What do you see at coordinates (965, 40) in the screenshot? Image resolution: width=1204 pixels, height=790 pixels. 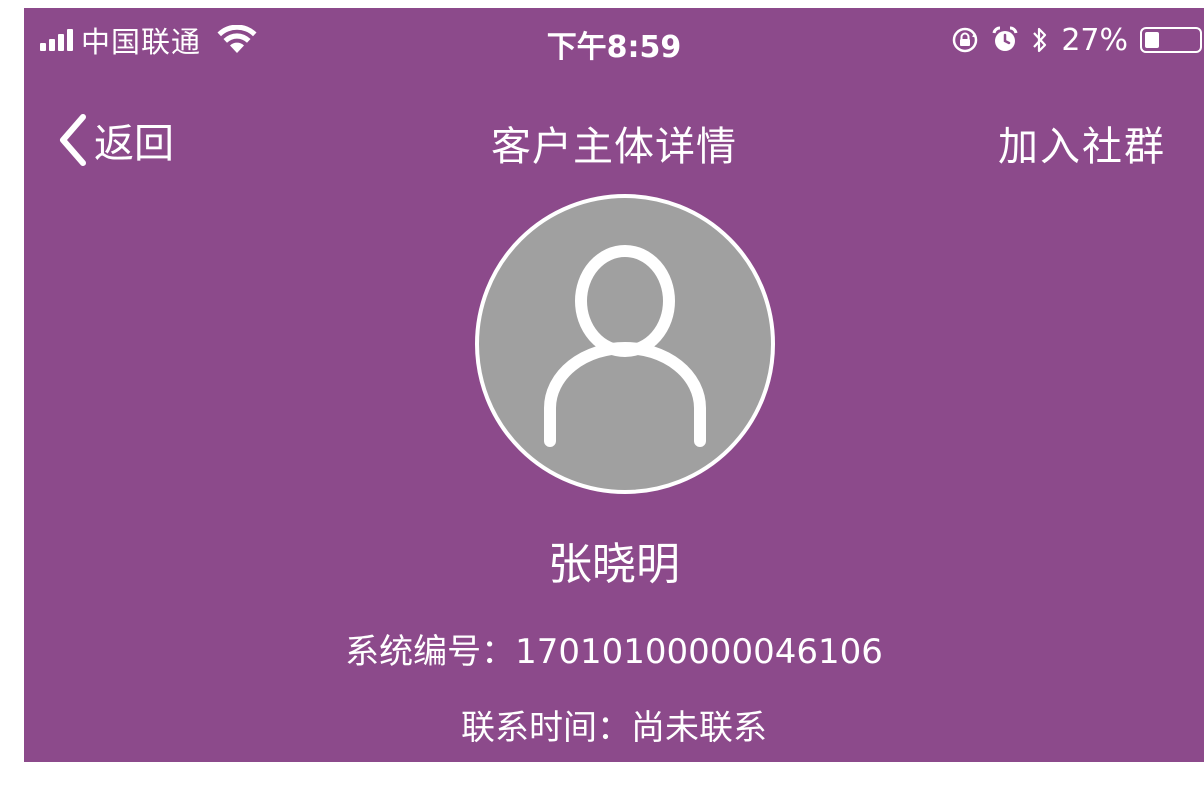 I see `orientation-lock-icon` at bounding box center [965, 40].